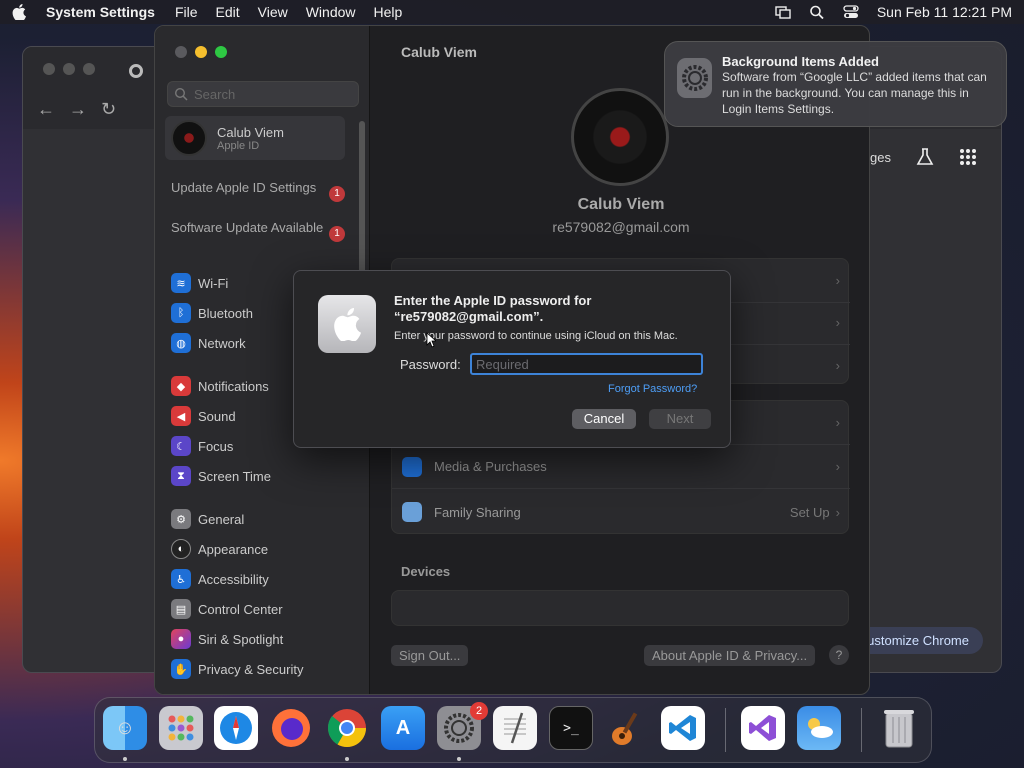 The width and height of the screenshot is (1024, 768). What do you see at coordinates (263, 94) in the screenshot?
I see `sidebar-search: Search` at bounding box center [263, 94].